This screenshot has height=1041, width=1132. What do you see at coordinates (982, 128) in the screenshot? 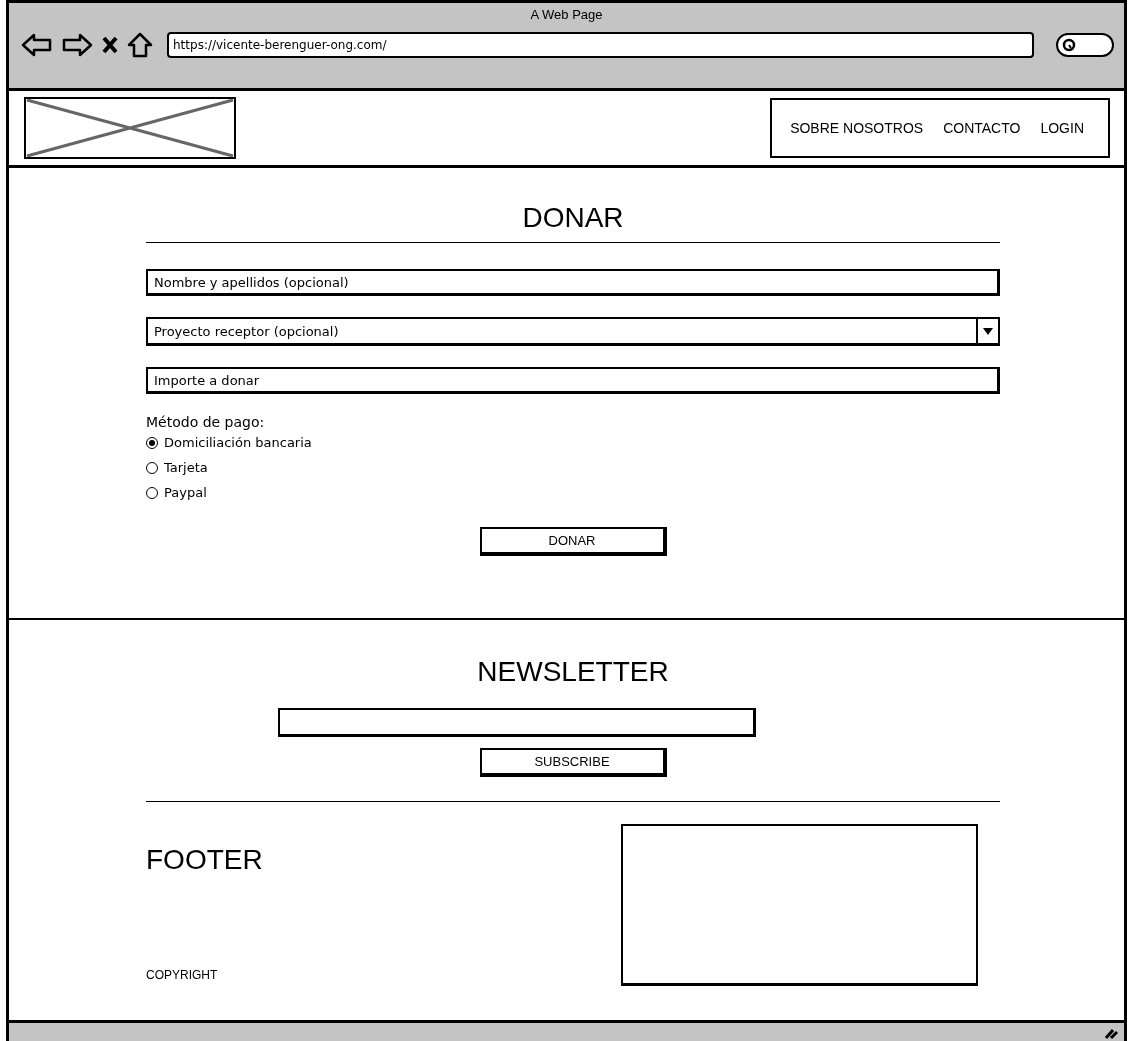
I see `nav-link: CONTACTO` at bounding box center [982, 128].